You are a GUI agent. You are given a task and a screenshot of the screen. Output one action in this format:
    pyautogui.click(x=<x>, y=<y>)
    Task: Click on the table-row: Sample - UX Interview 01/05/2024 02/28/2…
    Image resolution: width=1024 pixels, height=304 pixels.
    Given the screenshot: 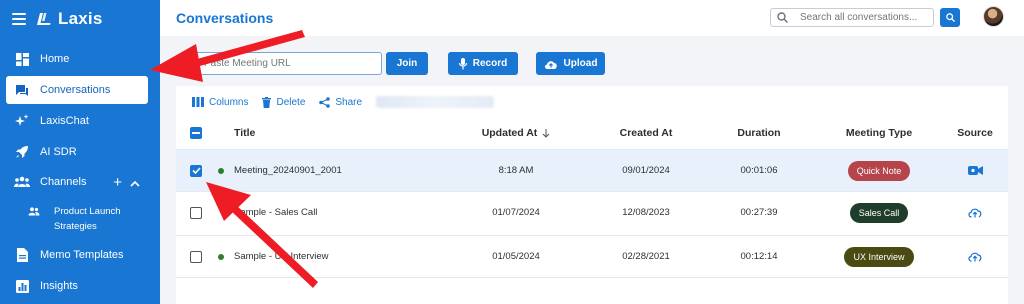 What is the action you would take?
    pyautogui.click(x=592, y=256)
    